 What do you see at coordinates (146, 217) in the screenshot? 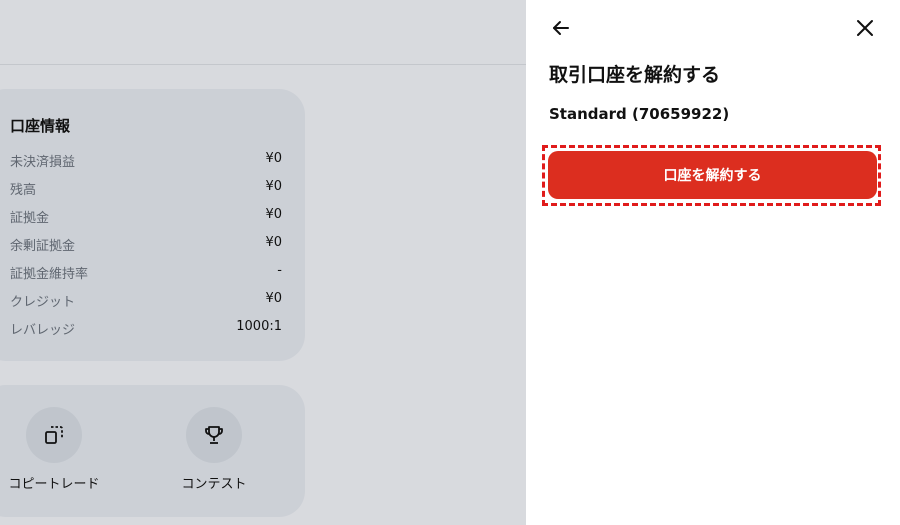
I see `info-row-margin: 証拠金 ¥0` at bounding box center [146, 217].